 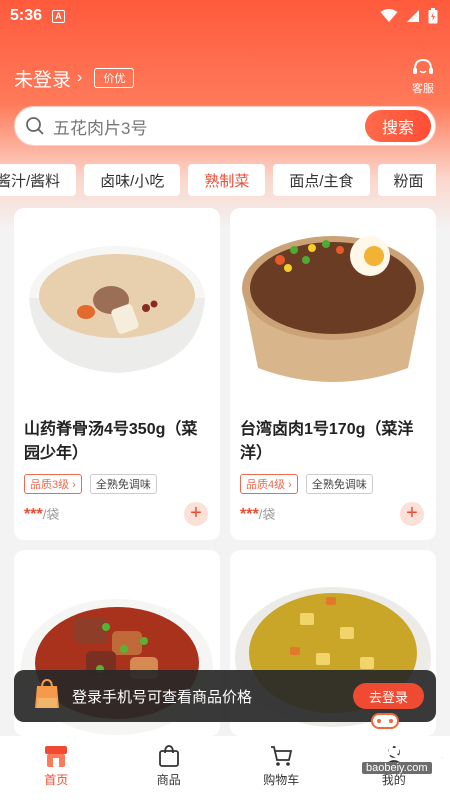 What do you see at coordinates (111, 441) in the screenshot?
I see `product-name: 山药脊骨汤4号350g（菜园少年）` at bounding box center [111, 441].